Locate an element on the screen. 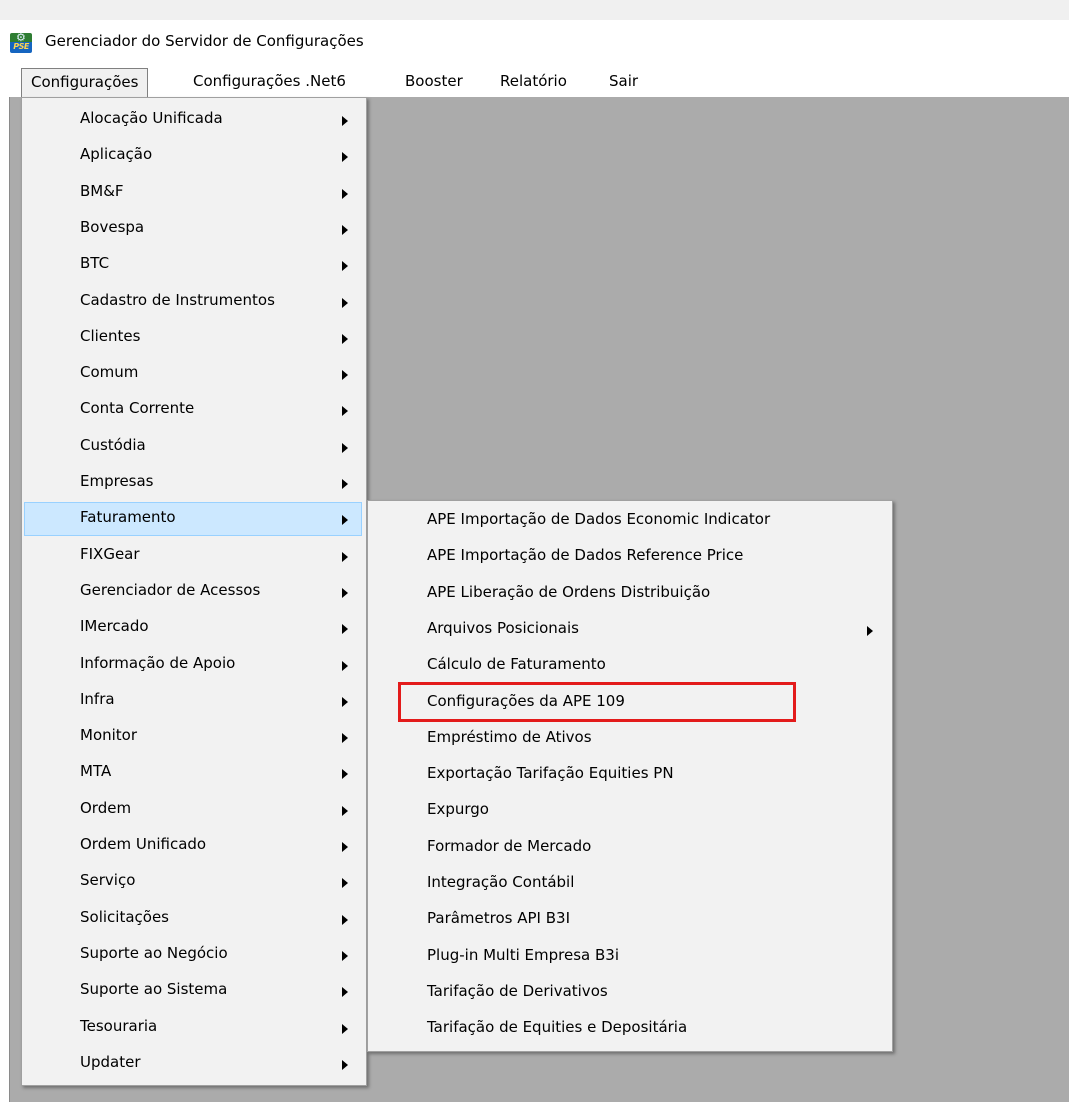 Image resolution: width=1069 pixels, height=1102 pixels. menu-item-imercado: IMercado is located at coordinates (193, 628).